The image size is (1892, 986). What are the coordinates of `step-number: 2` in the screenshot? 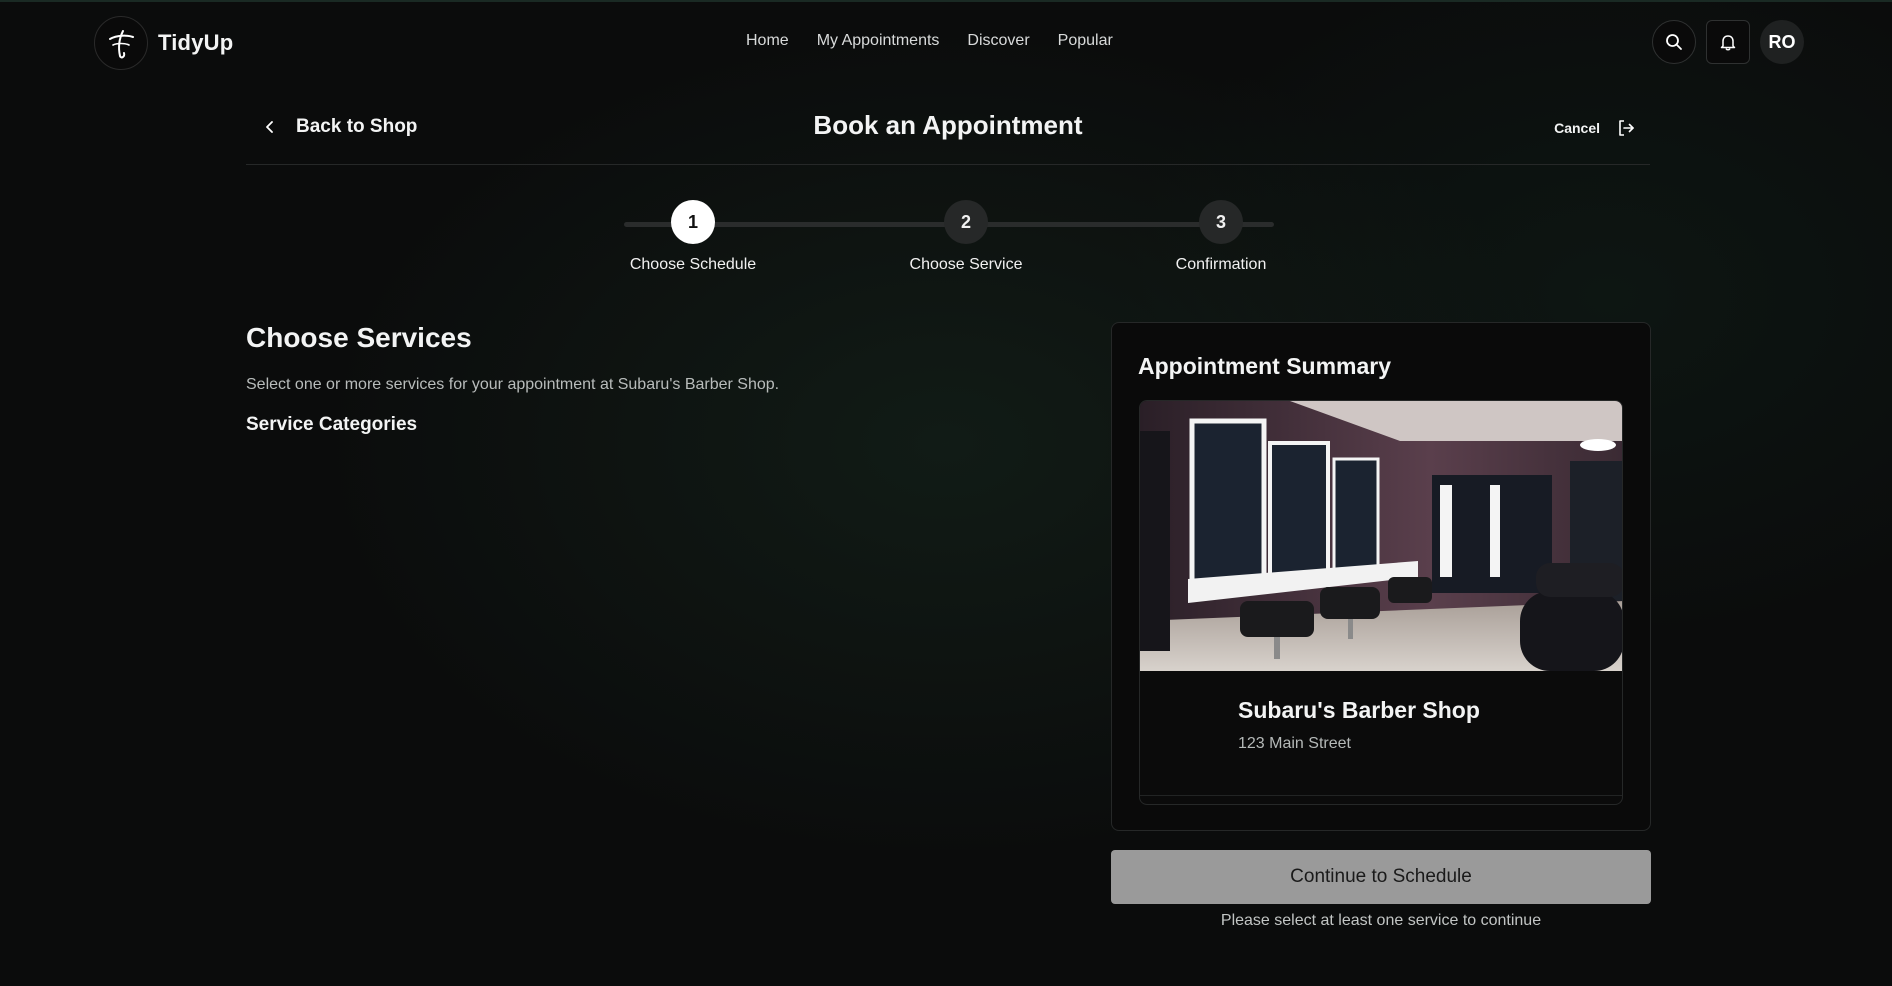 It's located at (966, 222).